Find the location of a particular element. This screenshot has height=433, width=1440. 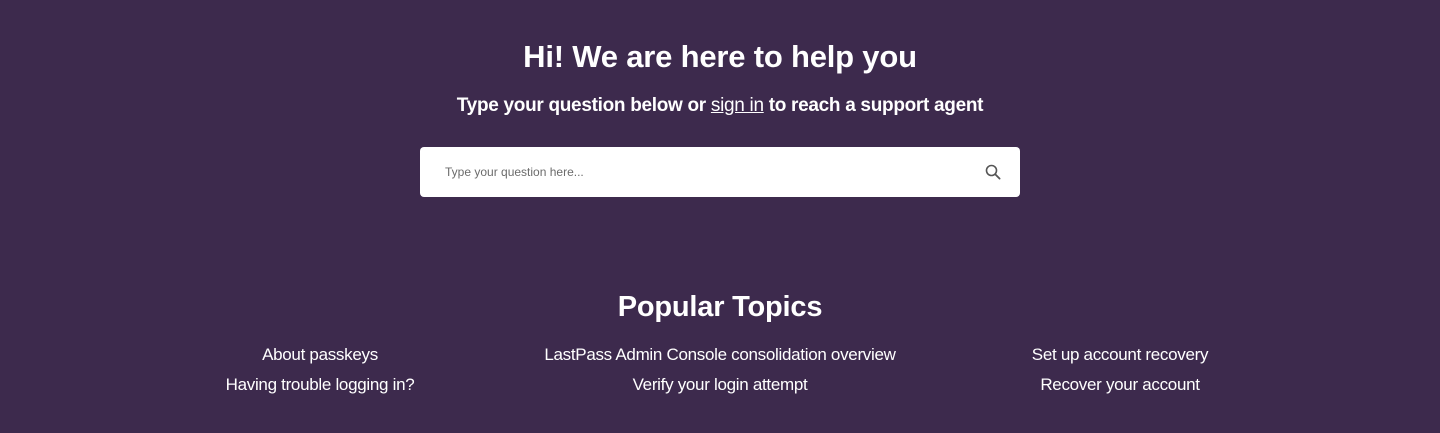

search-icon is located at coordinates (993, 172).